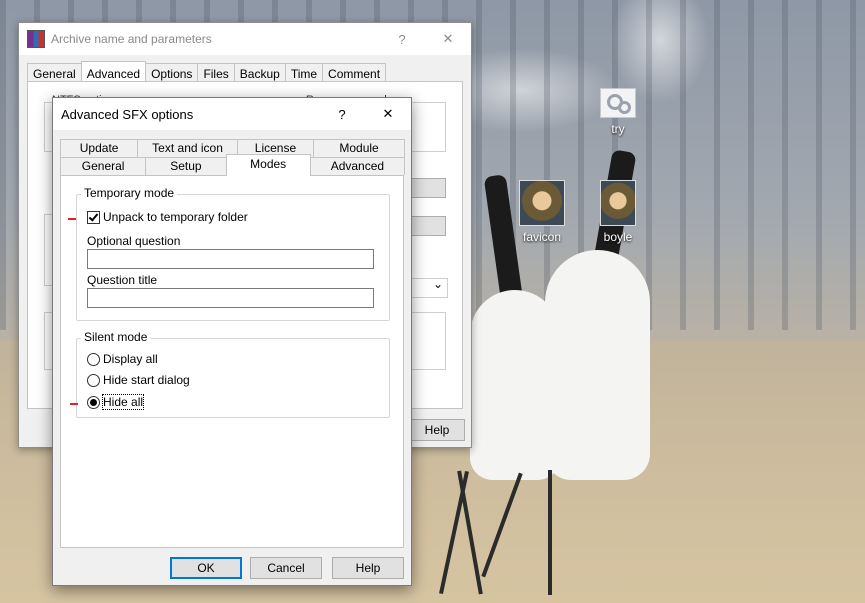  What do you see at coordinates (618, 237) in the screenshot?
I see `desktop-icon-label: boyle` at bounding box center [618, 237].